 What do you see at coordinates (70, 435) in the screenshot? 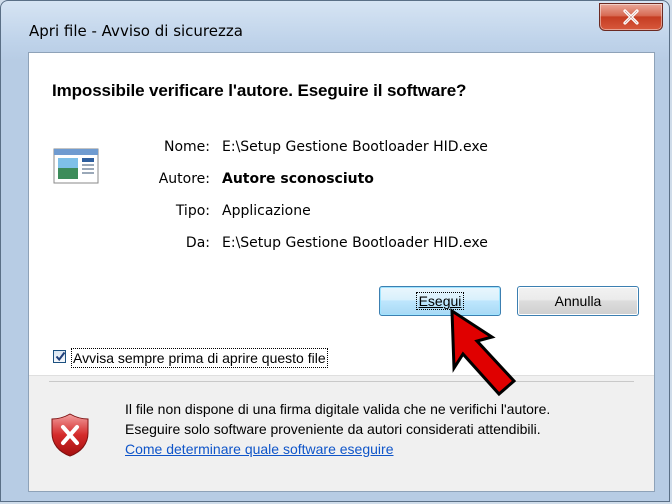
I see `shield-warning-icon` at bounding box center [70, 435].